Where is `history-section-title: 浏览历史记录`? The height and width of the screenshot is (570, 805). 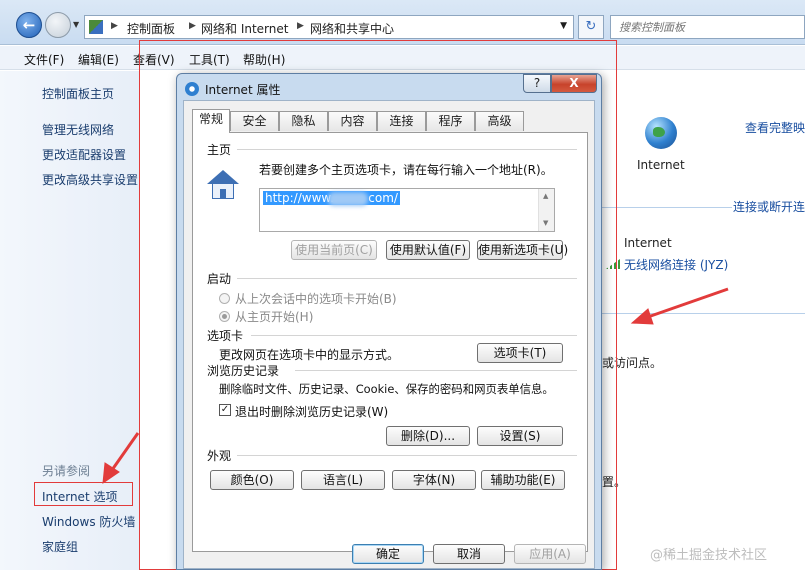
history-section-title: 浏览历史记录 is located at coordinates (243, 371).